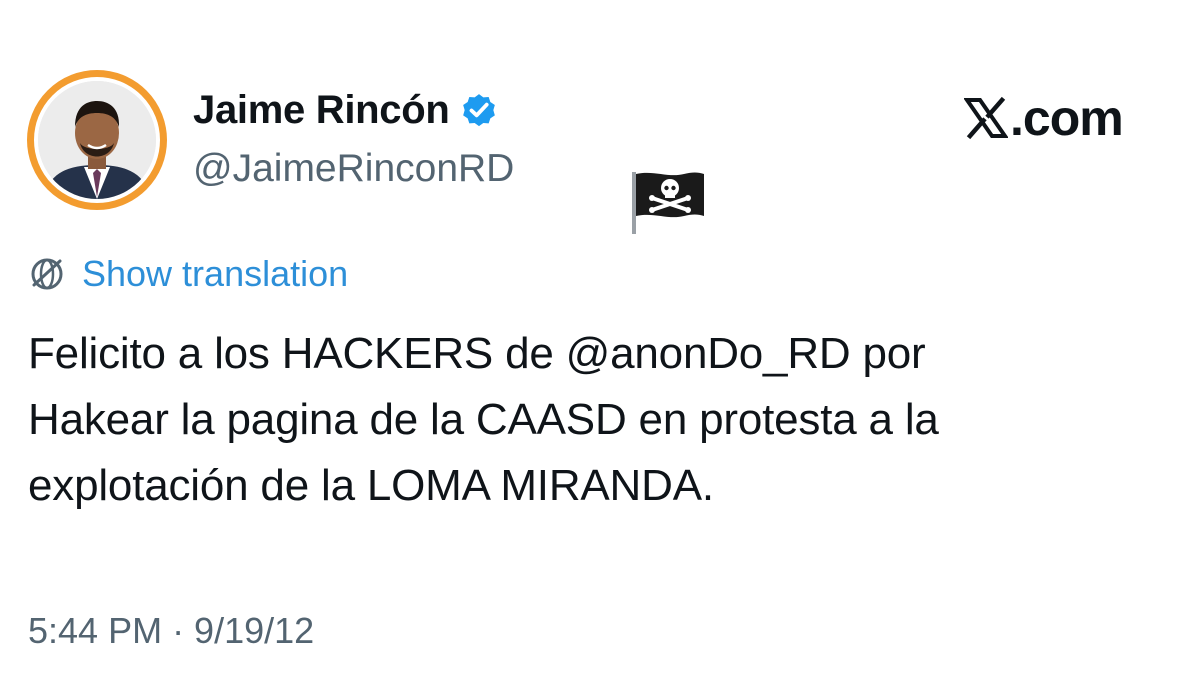 The width and height of the screenshot is (1200, 679). What do you see at coordinates (353, 169) in the screenshot?
I see `author-handle: @JaimeRinconRD` at bounding box center [353, 169].